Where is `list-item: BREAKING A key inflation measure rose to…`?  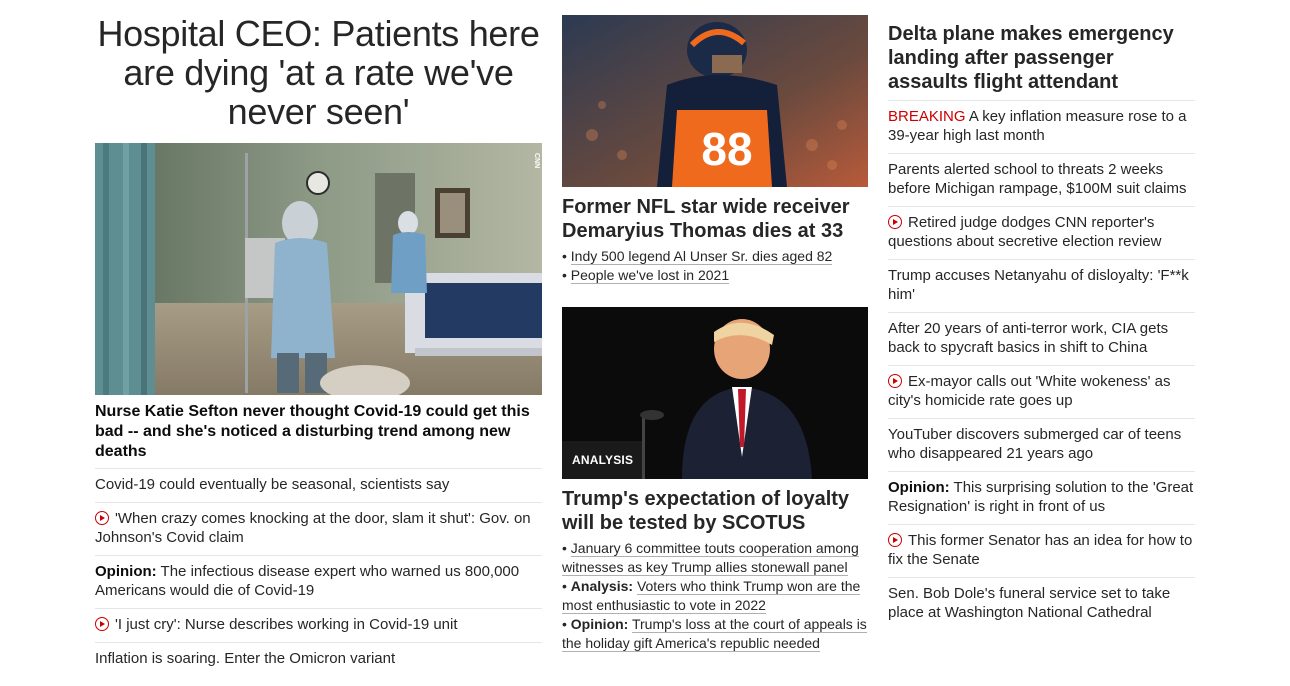 list-item: BREAKING A key inflation measure rose to… is located at coordinates (1041, 126).